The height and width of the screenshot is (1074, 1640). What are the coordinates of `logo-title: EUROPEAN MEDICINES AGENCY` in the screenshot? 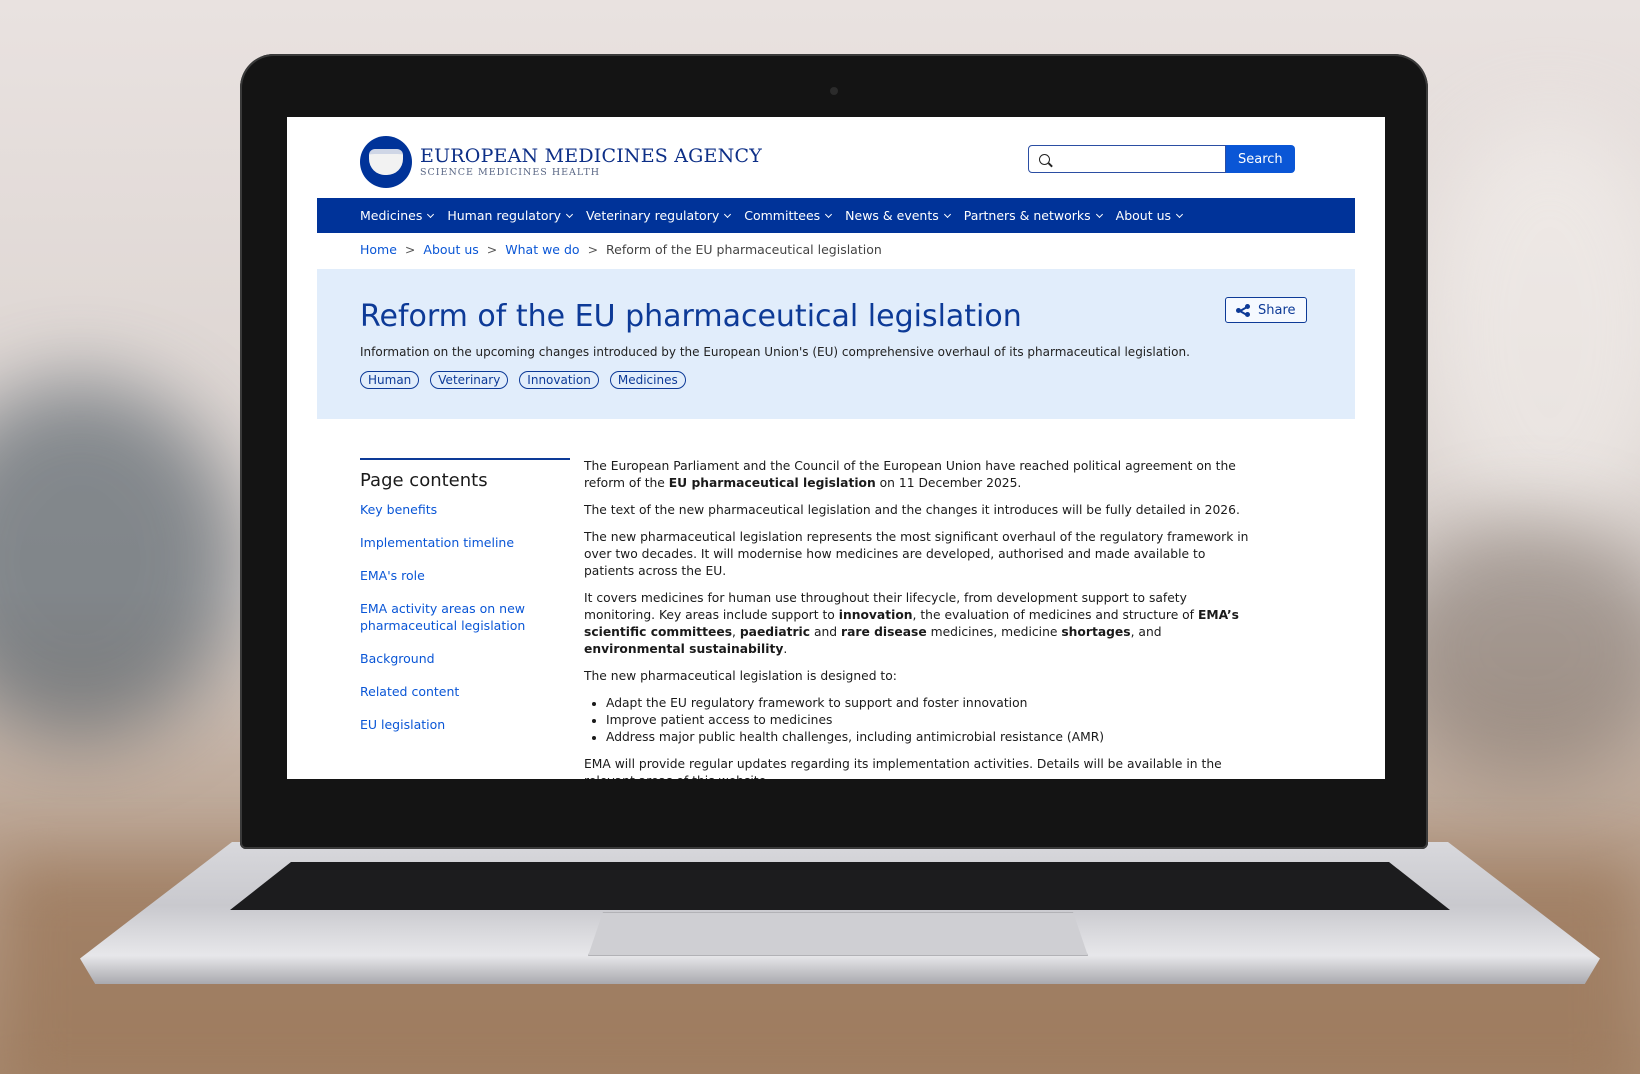 It's located at (591, 156).